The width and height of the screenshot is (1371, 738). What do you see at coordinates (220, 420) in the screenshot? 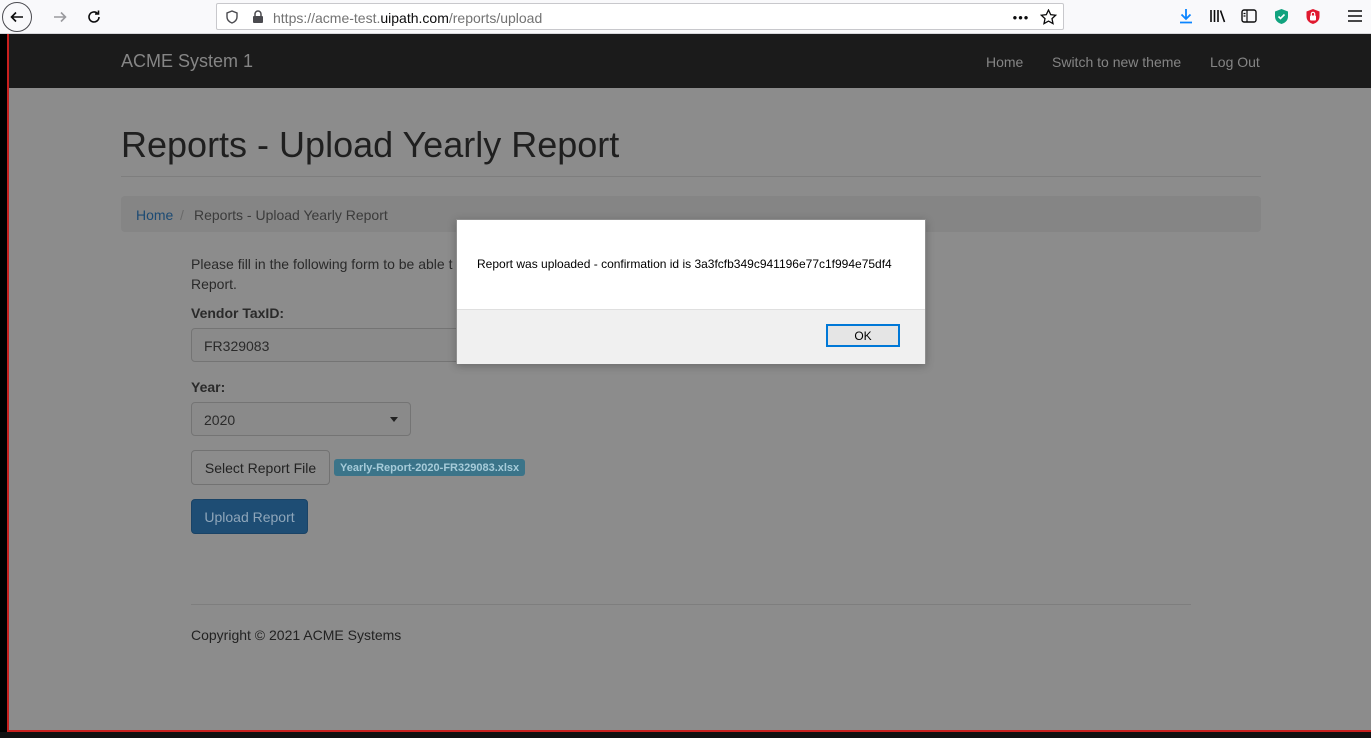
I see `year-selected-value: 2020` at bounding box center [220, 420].